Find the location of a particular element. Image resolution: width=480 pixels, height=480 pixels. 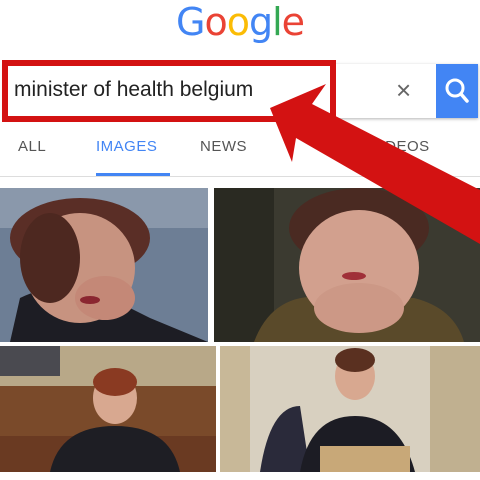

logo-letter: g is located at coordinates (260, 22).